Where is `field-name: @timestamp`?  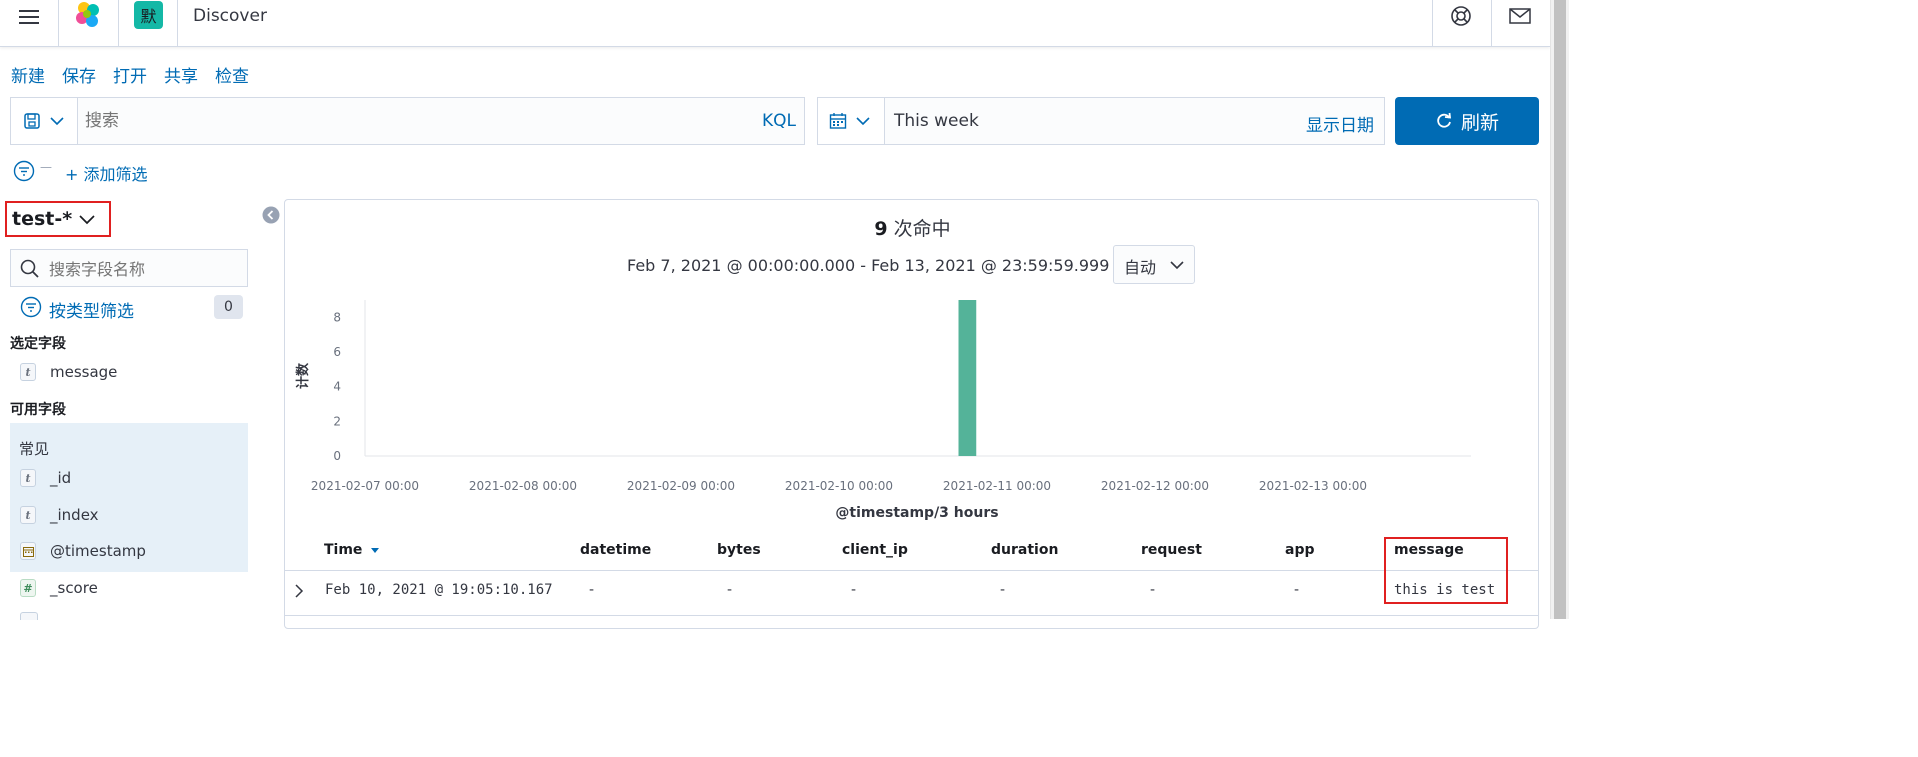
field-name: @timestamp is located at coordinates (98, 551).